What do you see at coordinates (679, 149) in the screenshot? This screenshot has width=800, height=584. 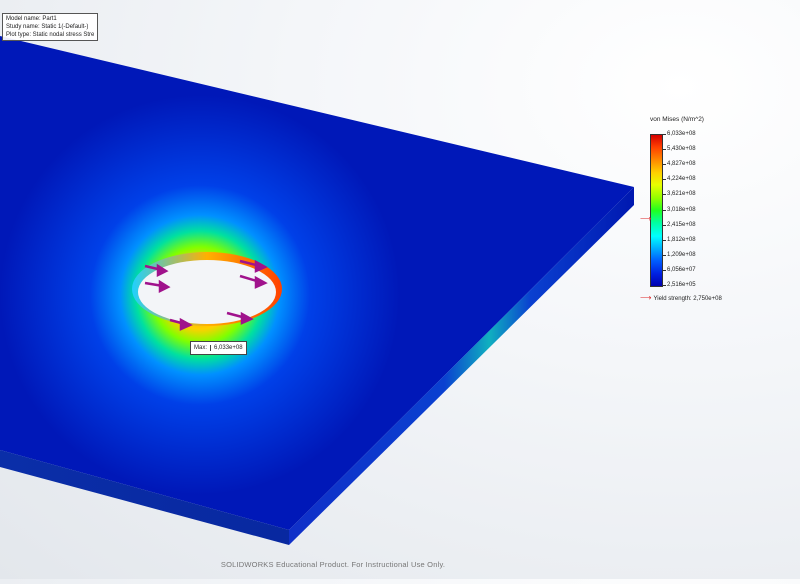 I see `legend-tick-label: 5,430e+08` at bounding box center [679, 149].